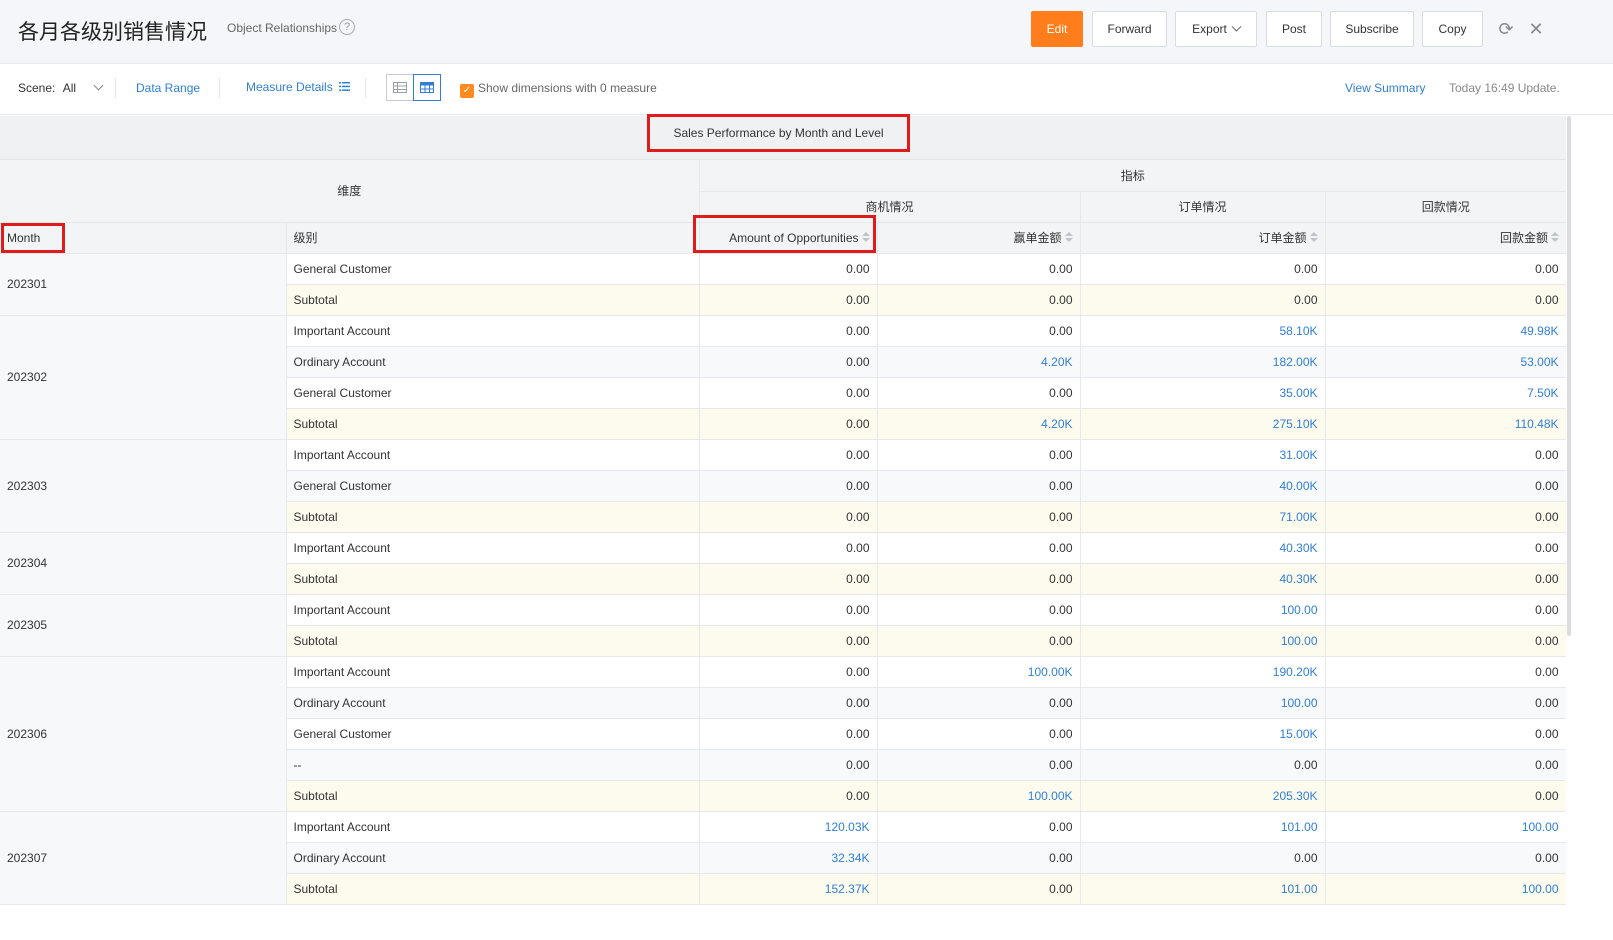  What do you see at coordinates (1536, 29) in the screenshot?
I see `close-icon: ✕` at bounding box center [1536, 29].